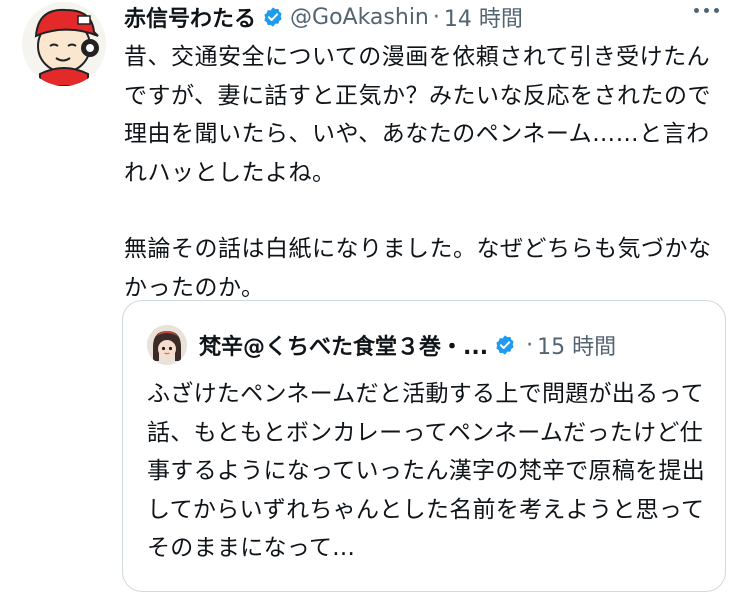  I want to click on quoted-tweet-header: 梵辛@くちべた食堂３巻・... · 15 時間, so click(427, 345).